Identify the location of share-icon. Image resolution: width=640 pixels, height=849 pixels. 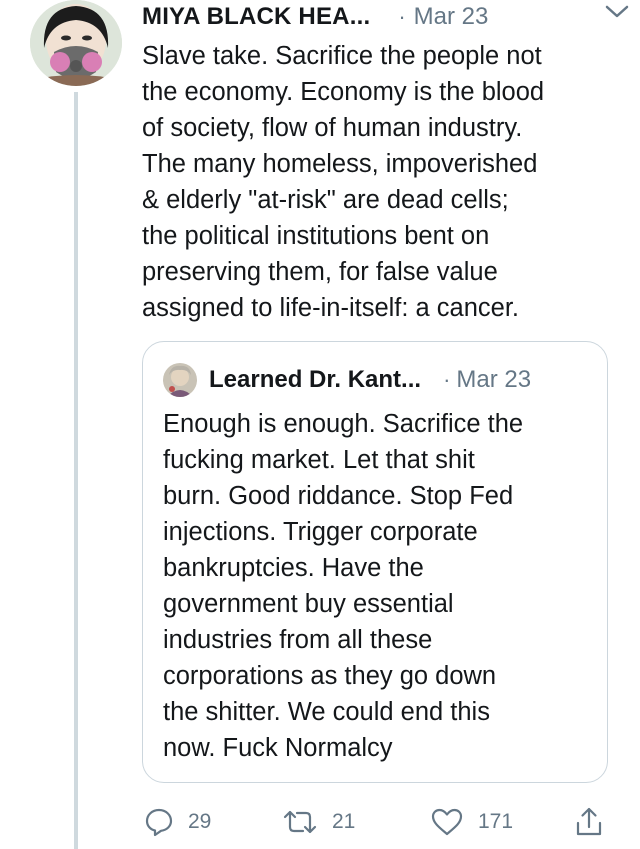
(589, 822).